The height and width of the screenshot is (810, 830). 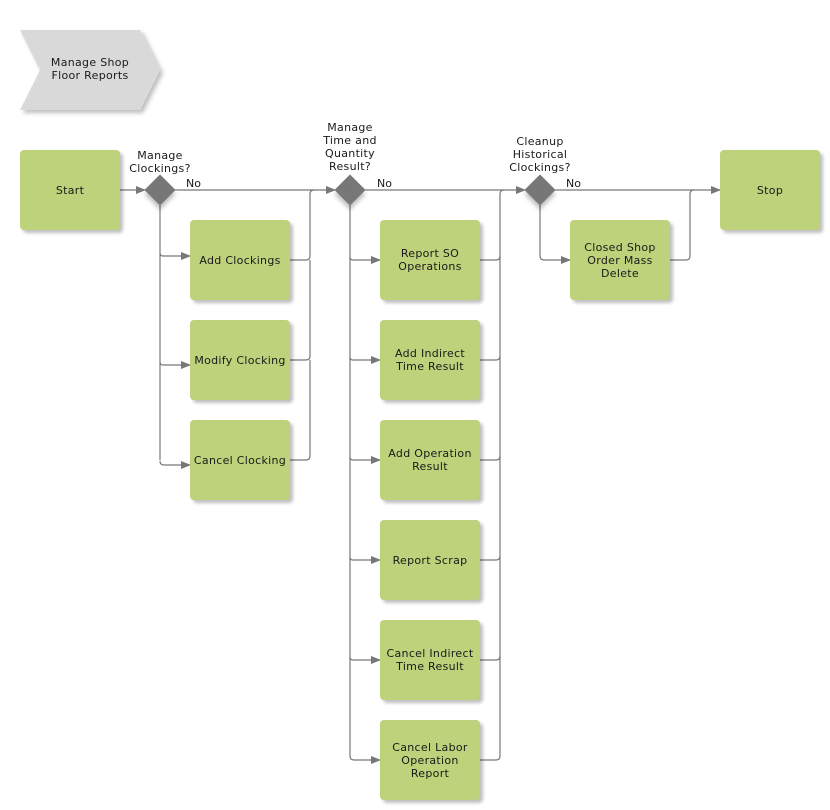 I want to click on connector-d3-branch, so click(x=555, y=234).